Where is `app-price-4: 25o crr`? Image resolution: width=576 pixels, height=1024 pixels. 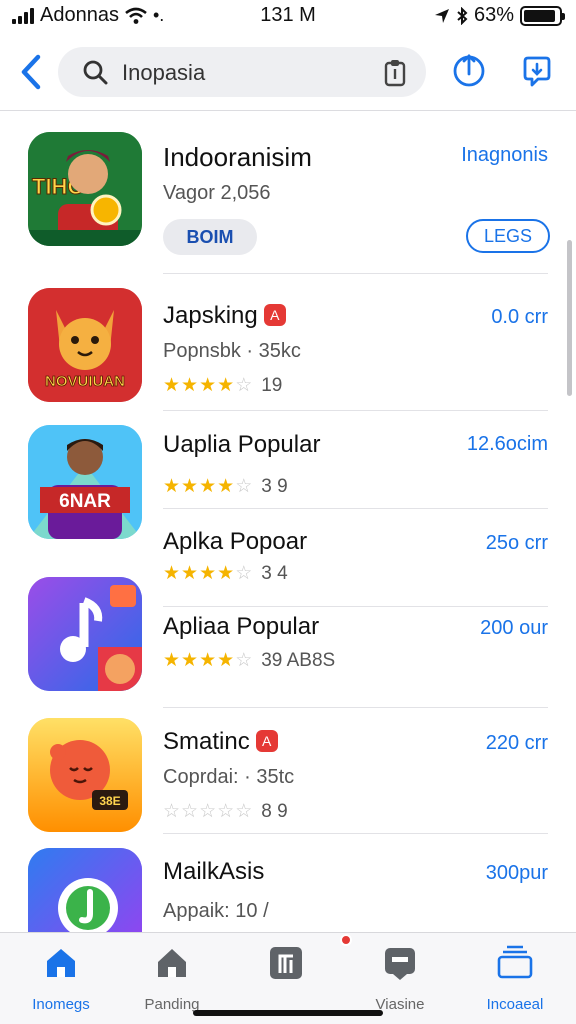 app-price-4: 25o crr is located at coordinates (516, 543).